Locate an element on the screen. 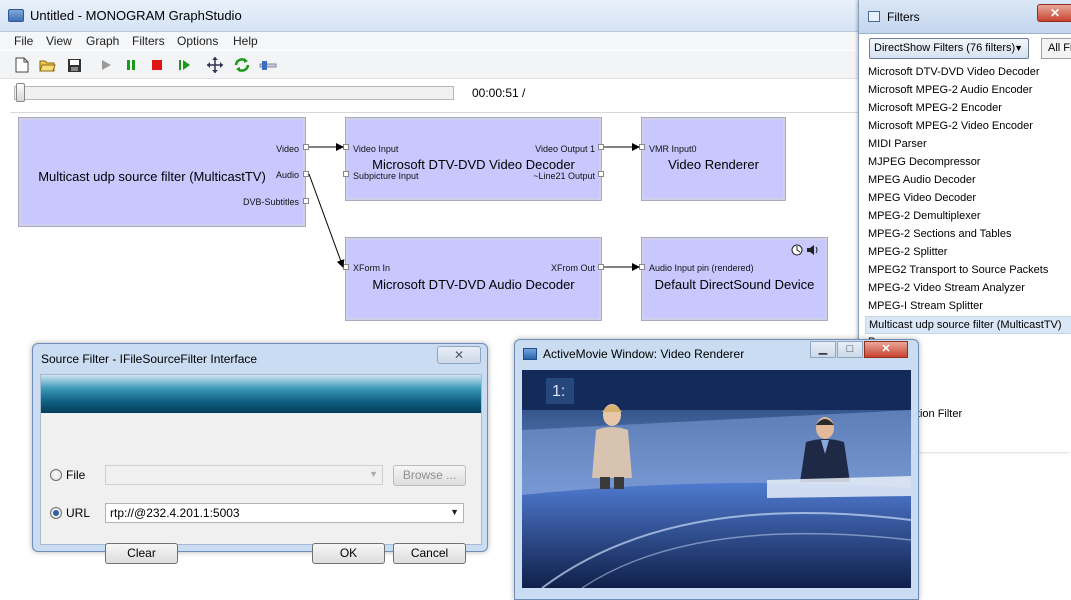 Image resolution: width=1071 pixels, height=600 pixels. main-titlebar: Untitled - MONOGRAM GraphStudio is located at coordinates (435, 16).